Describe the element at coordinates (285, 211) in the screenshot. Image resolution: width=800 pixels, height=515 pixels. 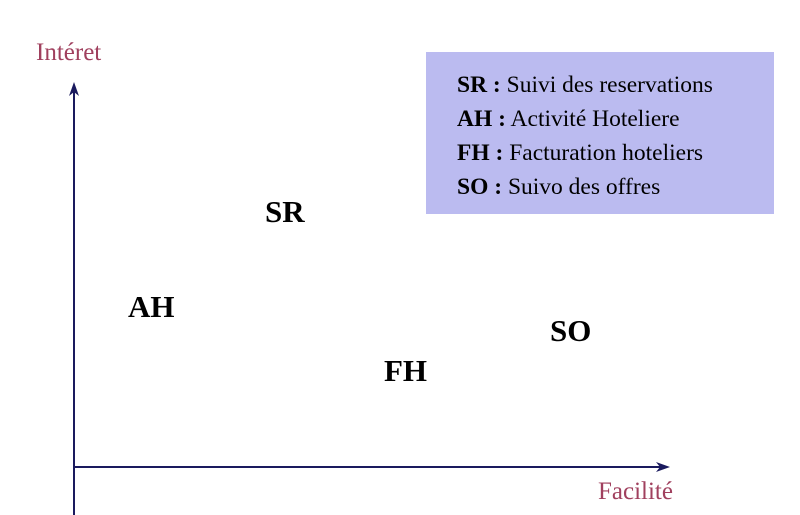
I see `point-label-sr: SR` at that location.